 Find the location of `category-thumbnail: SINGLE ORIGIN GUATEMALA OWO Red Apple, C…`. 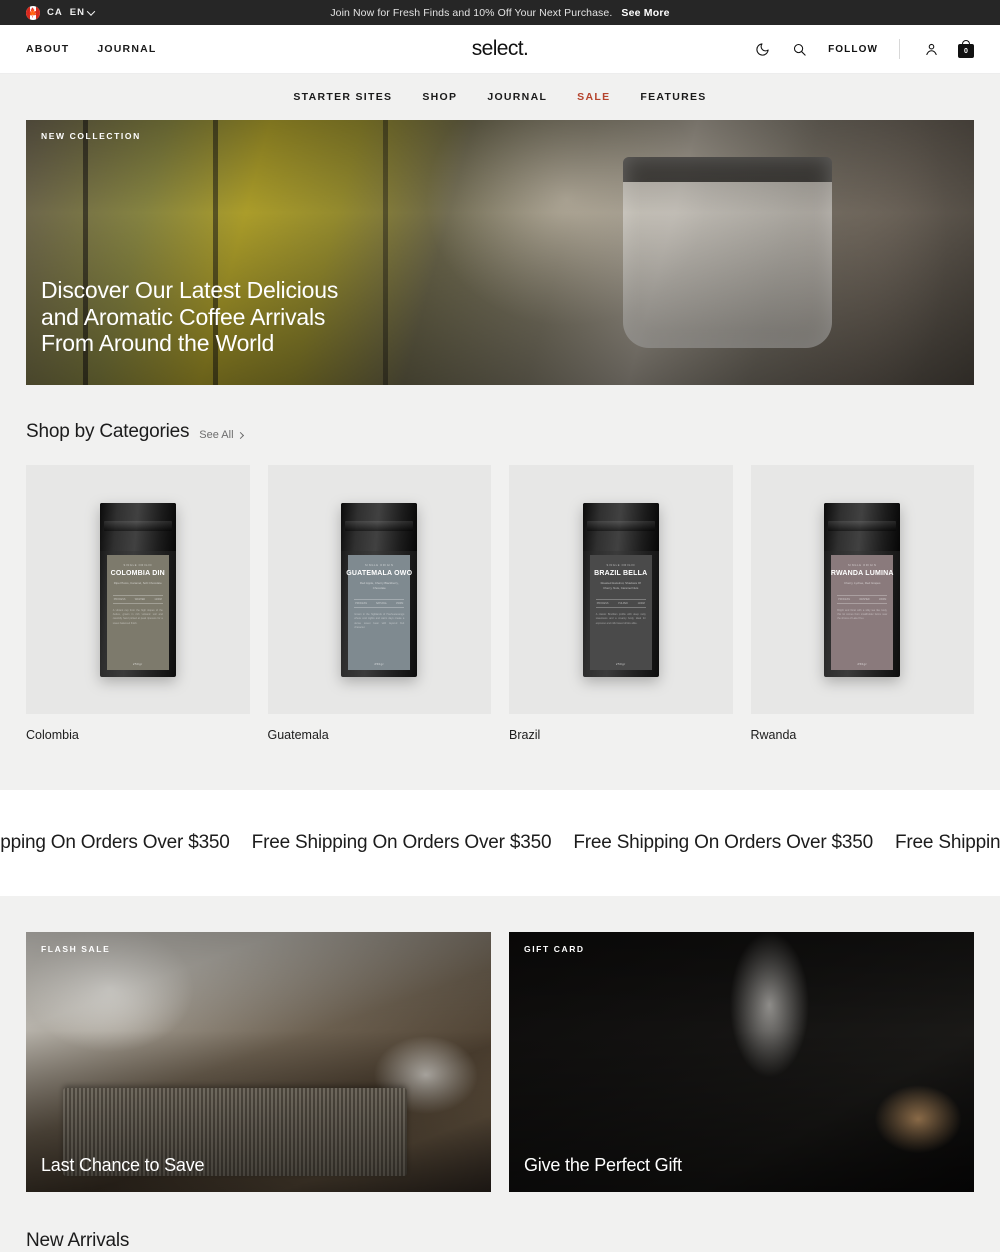

category-thumbnail: SINGLE ORIGIN GUATEMALA OWO Red Apple, C… is located at coordinates (379, 589).